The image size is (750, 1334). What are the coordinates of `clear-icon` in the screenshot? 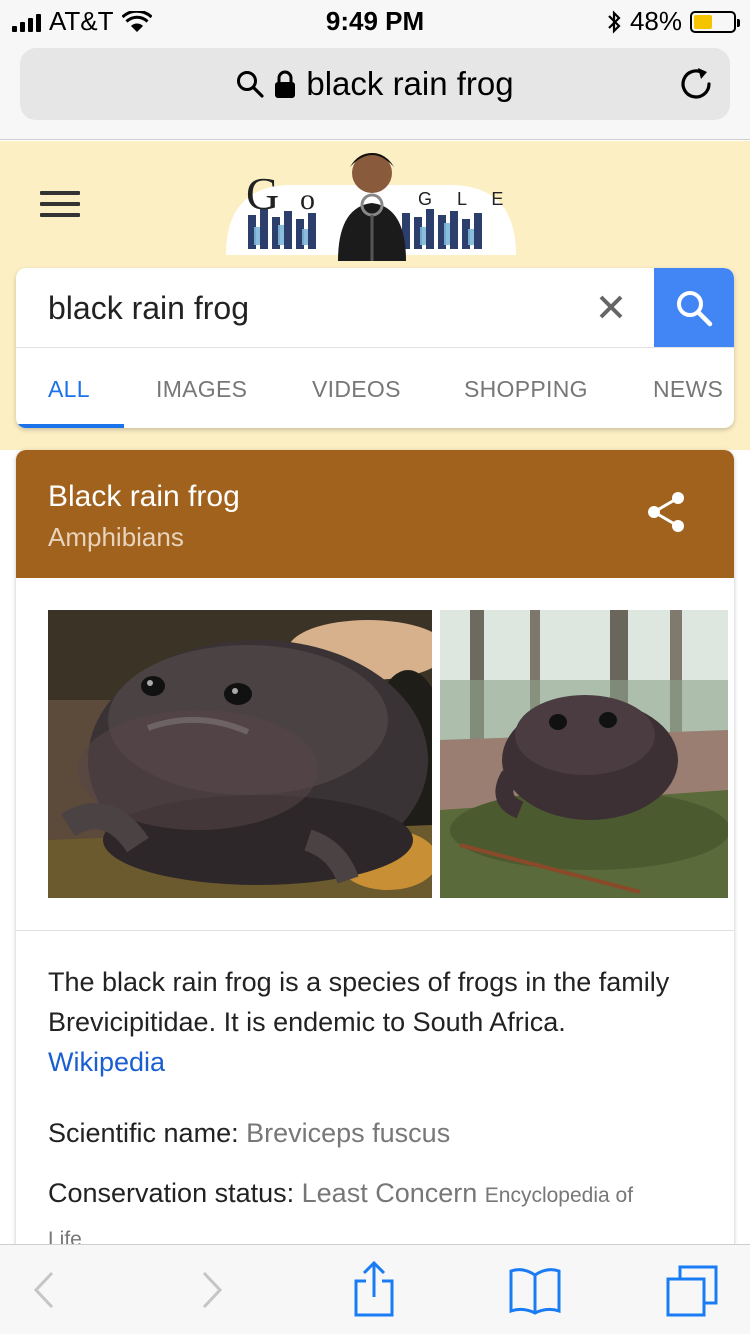 It's located at (611, 307).